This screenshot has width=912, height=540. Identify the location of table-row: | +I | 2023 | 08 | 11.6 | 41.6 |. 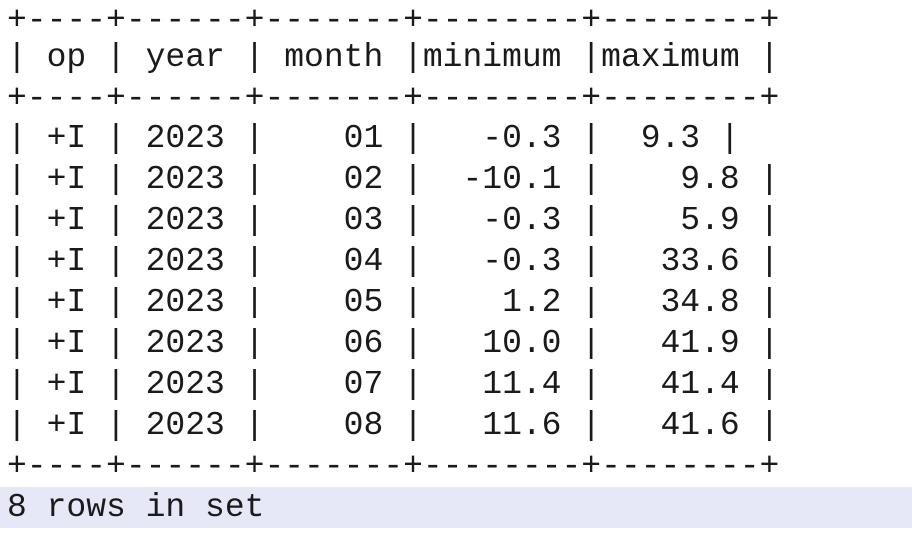
(393, 425).